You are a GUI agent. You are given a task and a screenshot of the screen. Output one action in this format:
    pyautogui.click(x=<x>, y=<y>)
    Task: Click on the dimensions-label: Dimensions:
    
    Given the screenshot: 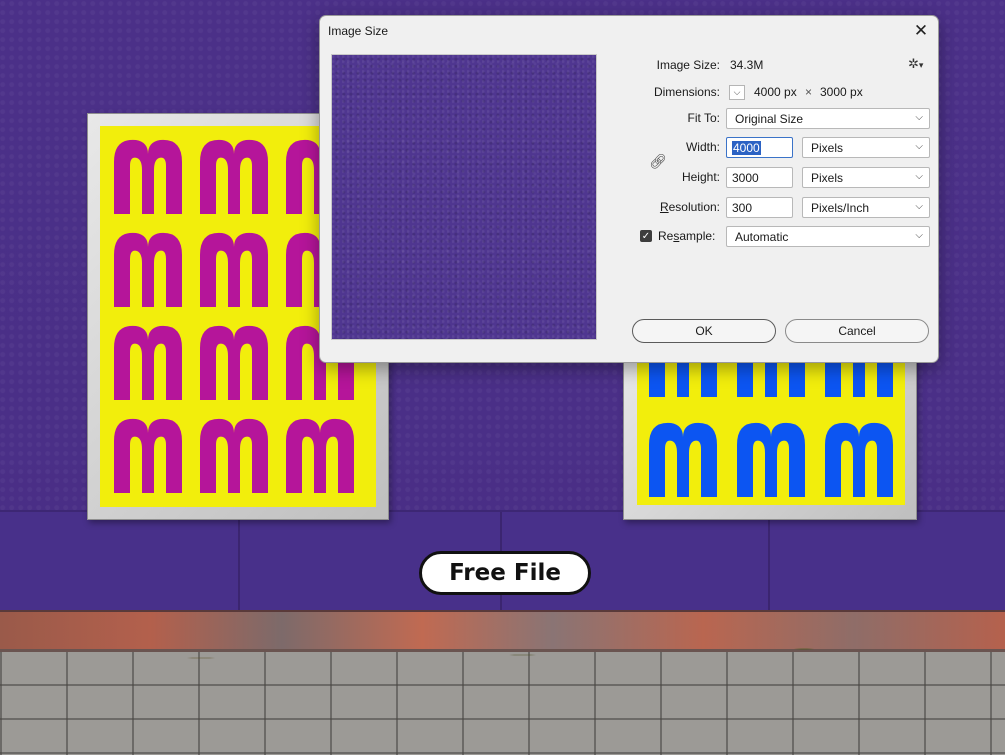 What is the action you would take?
    pyautogui.click(x=686, y=92)
    